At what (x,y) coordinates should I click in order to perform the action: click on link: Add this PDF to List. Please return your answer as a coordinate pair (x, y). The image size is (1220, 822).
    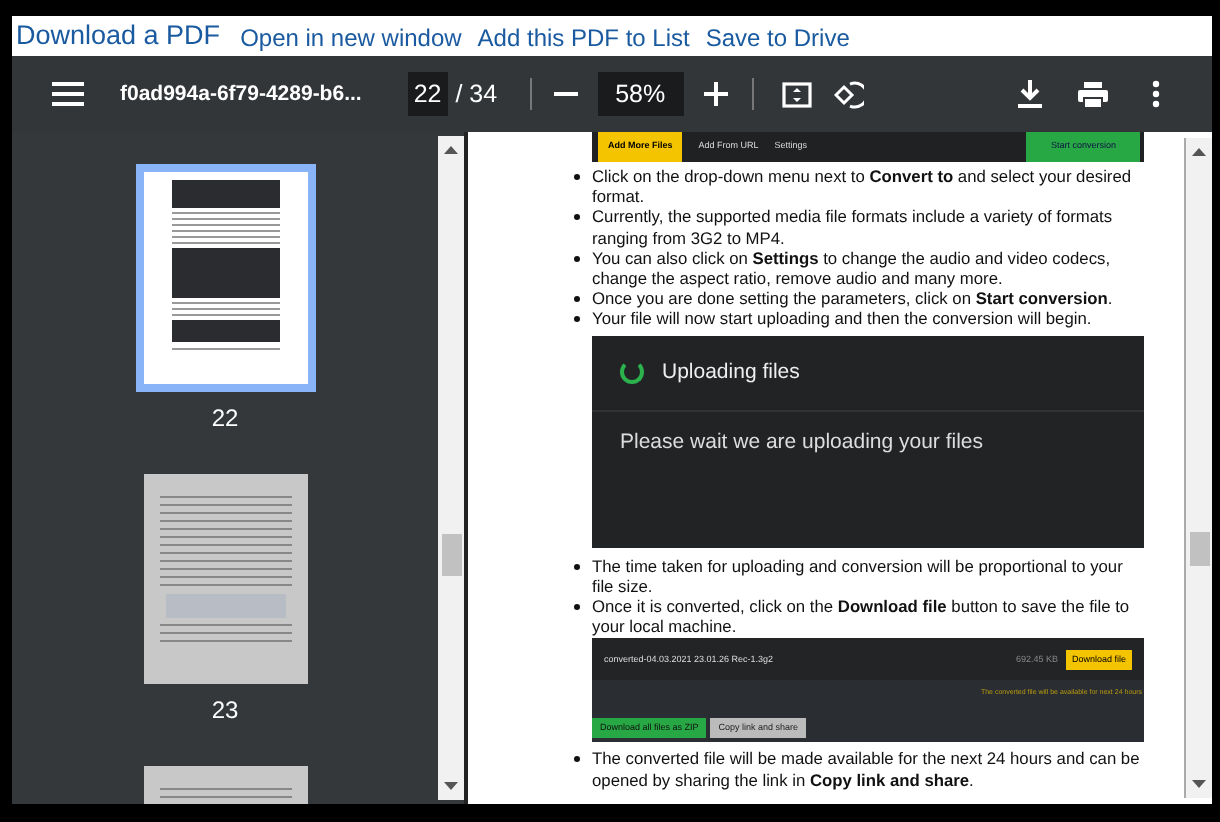
    Looking at the image, I should click on (583, 38).